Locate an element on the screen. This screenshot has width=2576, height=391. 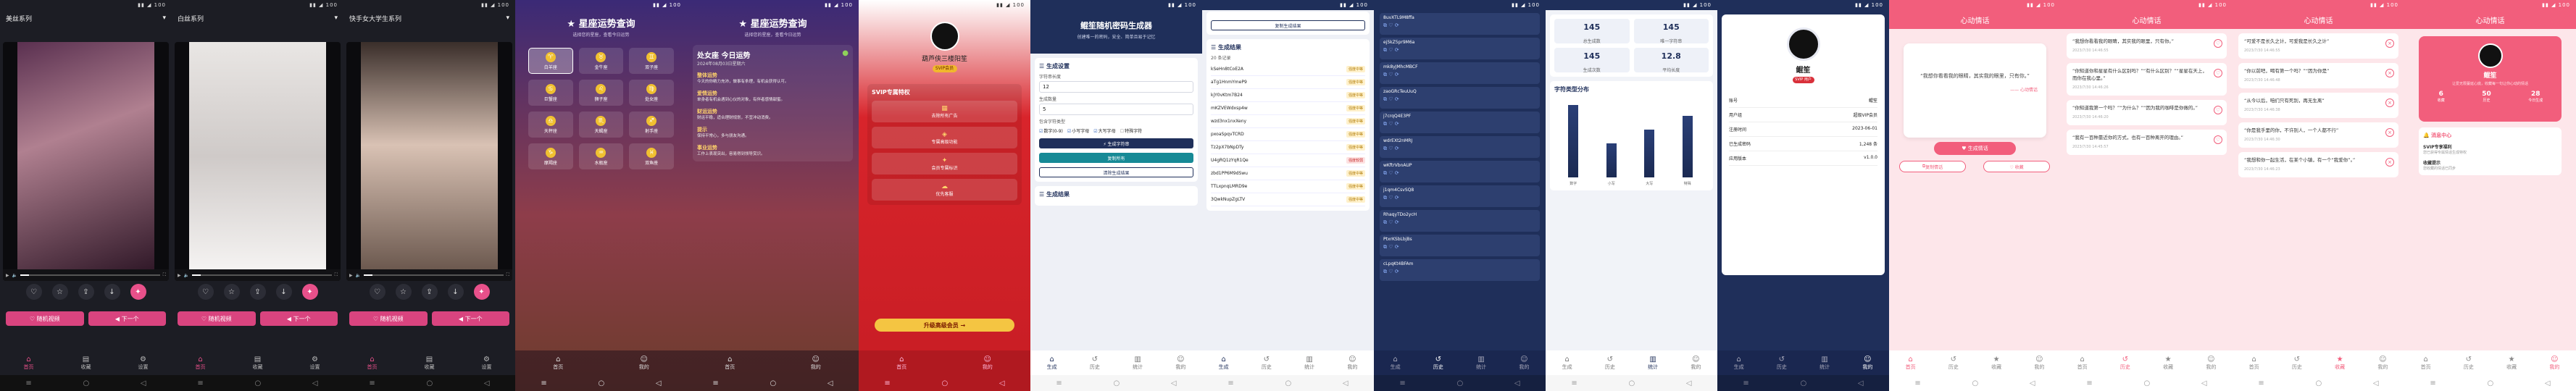
zodiac-cell: ♎ 天秤座 is located at coordinates (550, 125).